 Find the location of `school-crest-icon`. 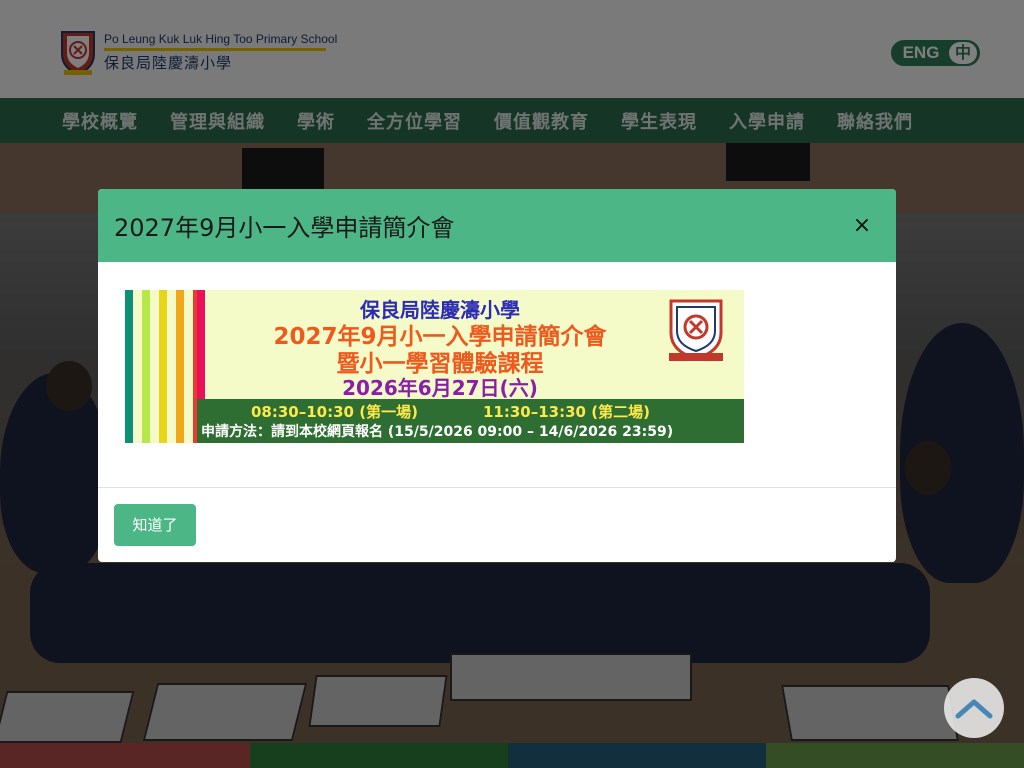

school-crest-icon is located at coordinates (696, 330).